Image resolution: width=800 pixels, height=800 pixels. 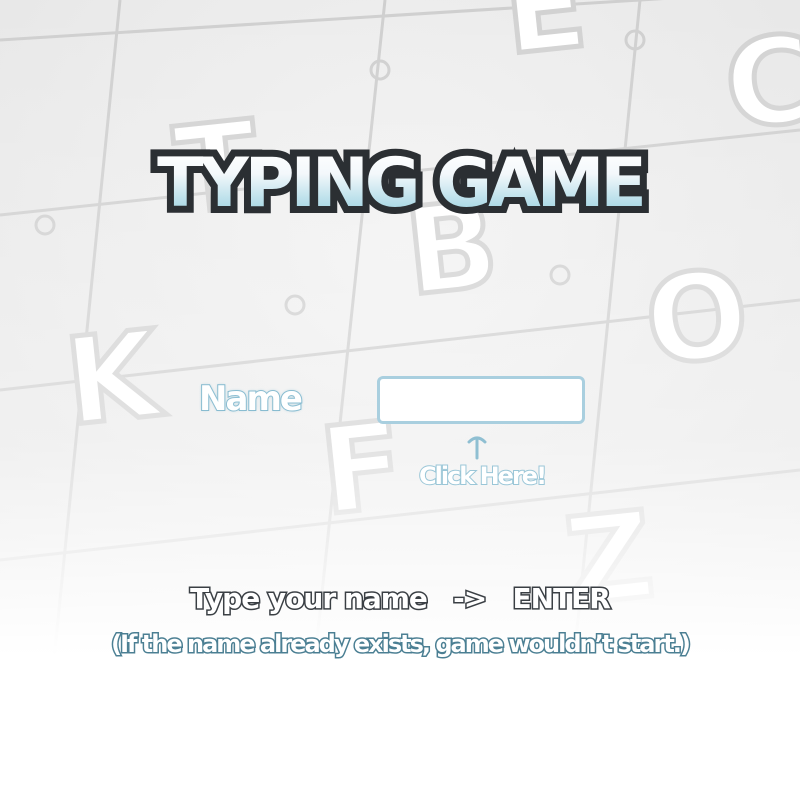 What do you see at coordinates (470, 599) in the screenshot?
I see `instruction-arrow: ->` at bounding box center [470, 599].